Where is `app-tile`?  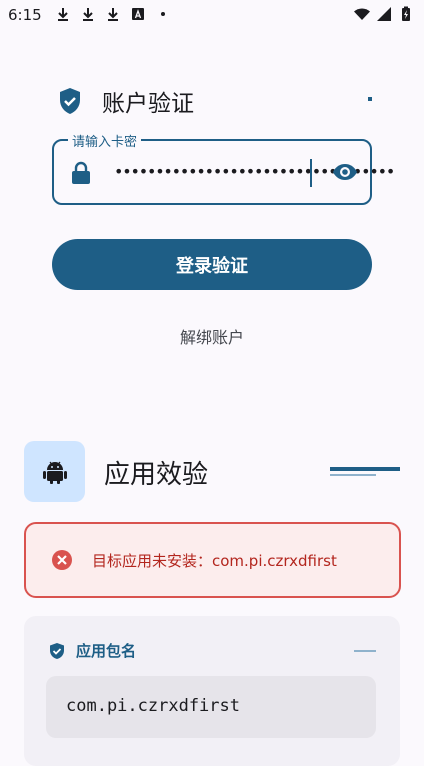
app-tile is located at coordinates (54, 471).